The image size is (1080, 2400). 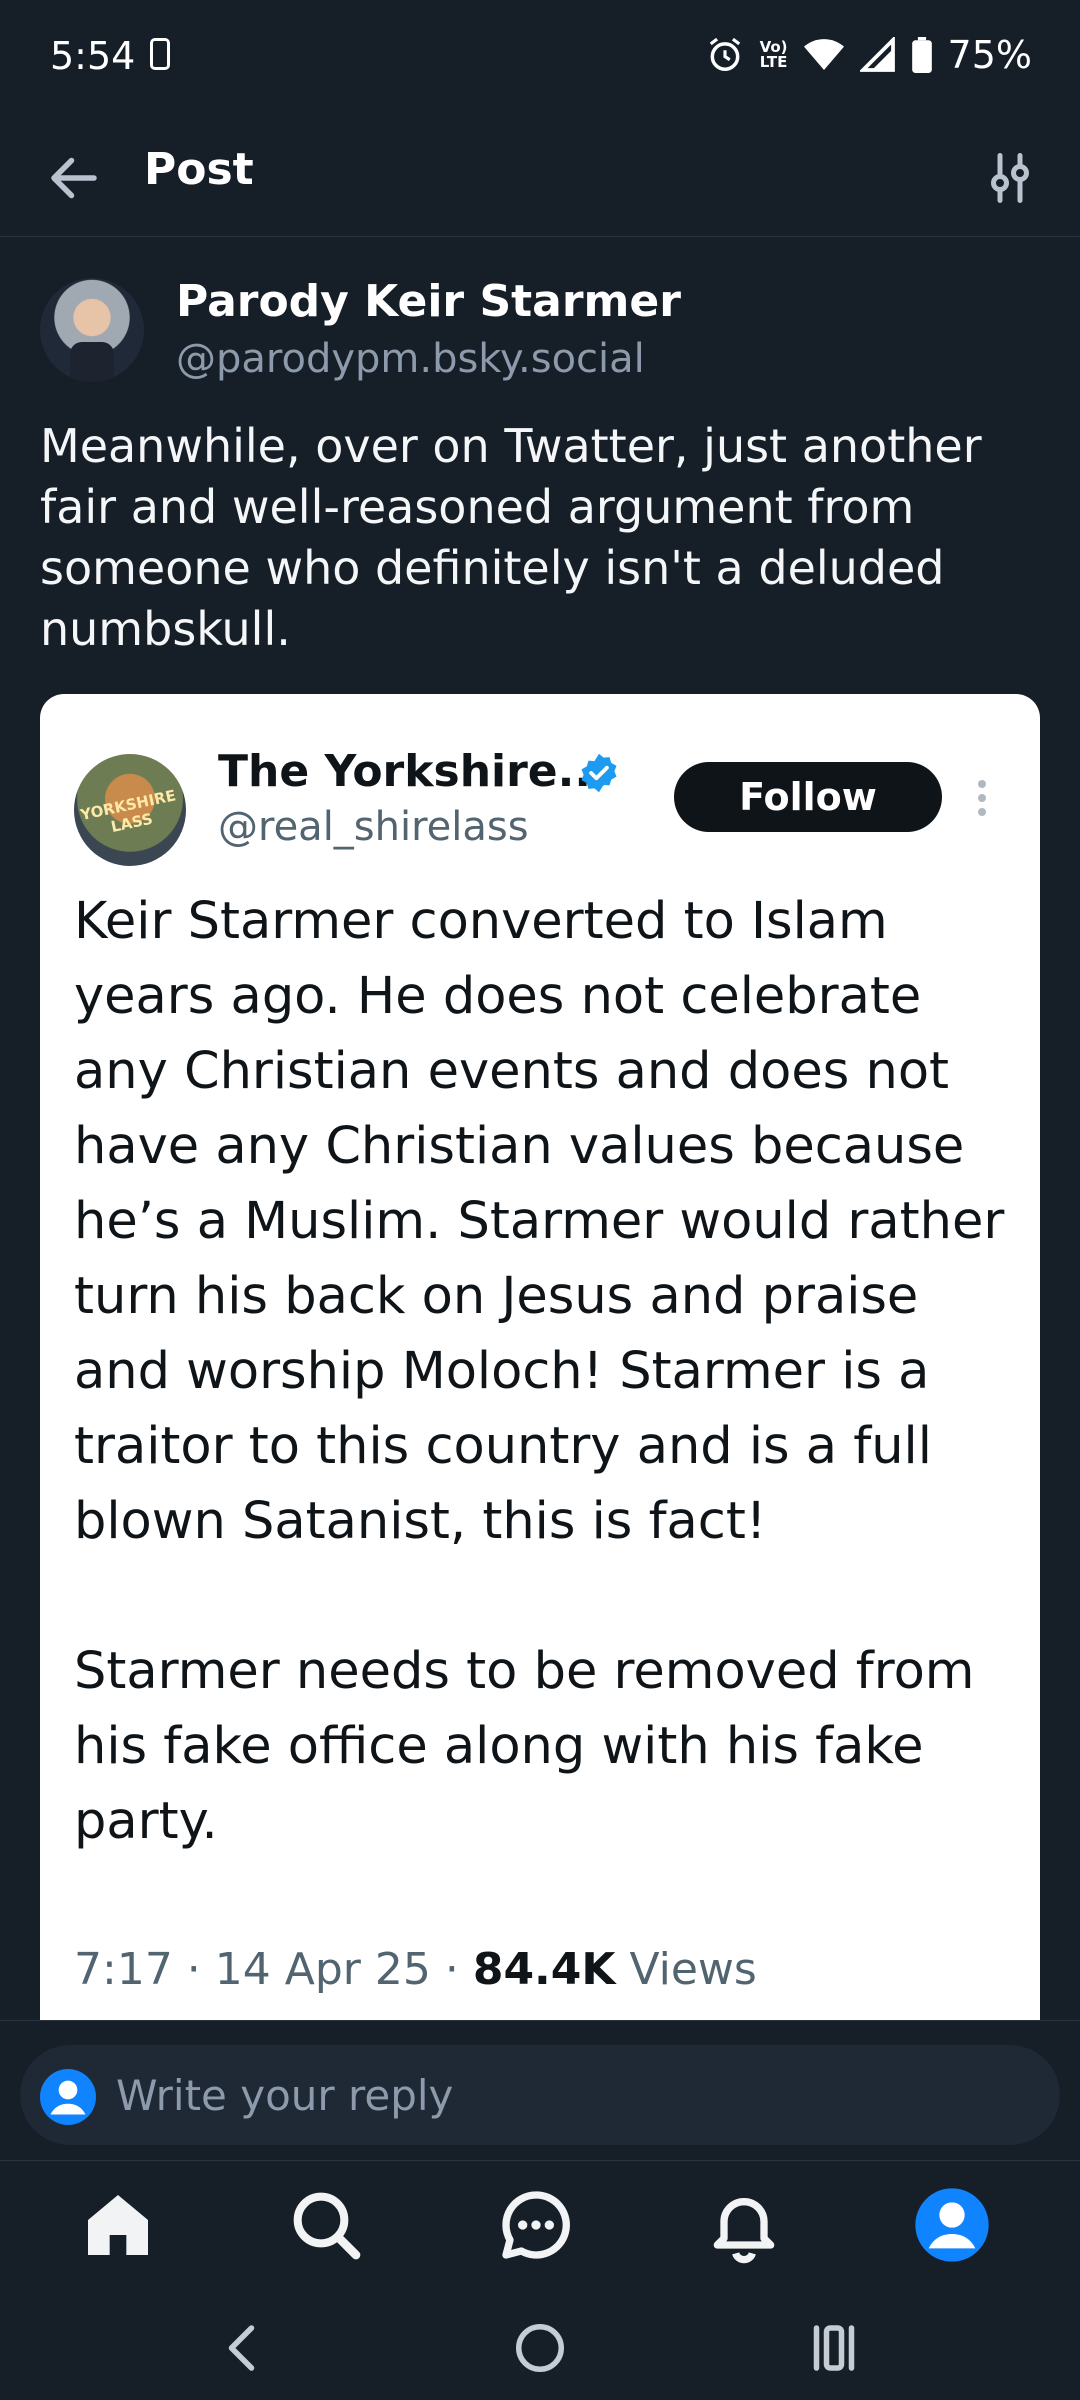 I want to click on embedded-follow-button: Follow, so click(x=808, y=797).